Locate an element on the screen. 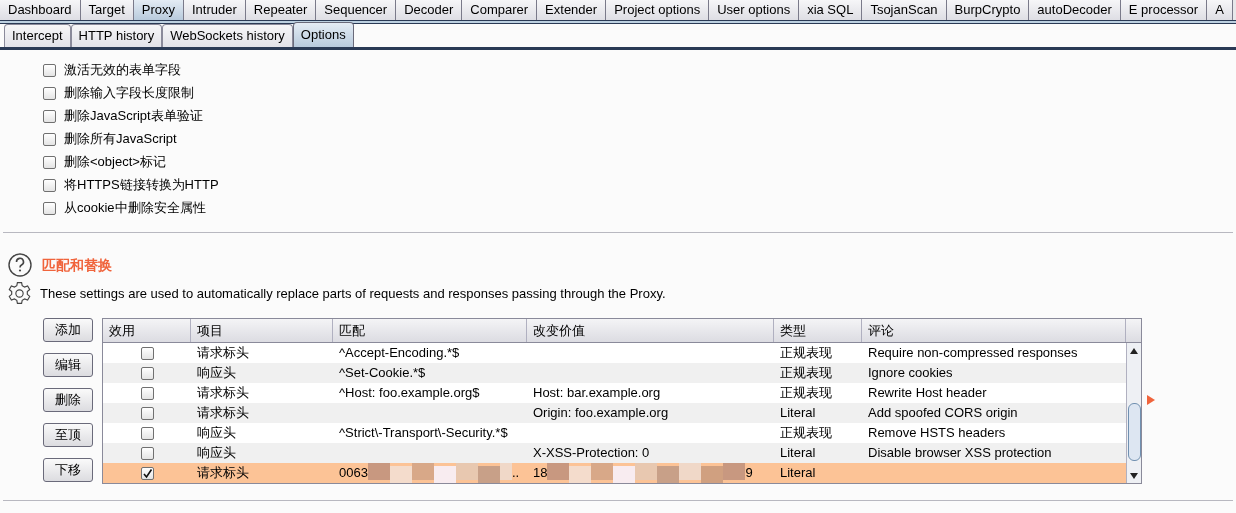  table-row: 请求标头 Origin: foo.example.org Literal Add spoofed CORS origin is located at coordinates (614, 413).